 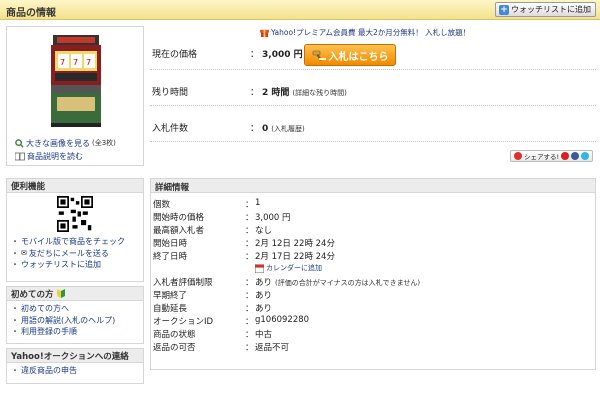 What do you see at coordinates (373, 269) in the screenshot?
I see `calendar-row: カレンダーに追加` at bounding box center [373, 269].